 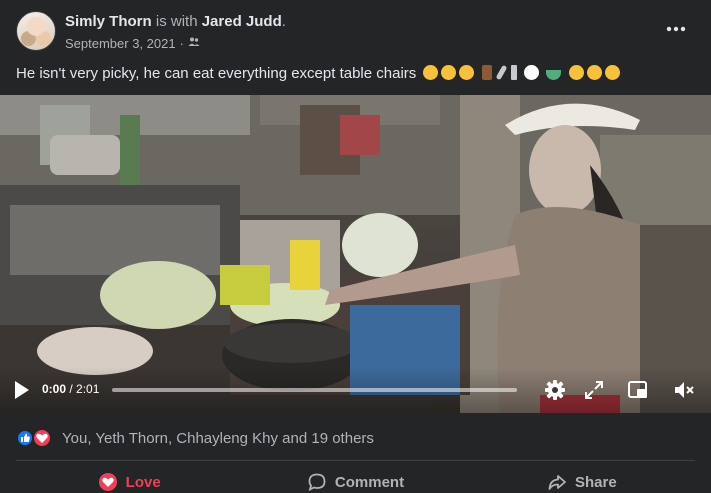 I want to click on play-icon, so click(x=22, y=390).